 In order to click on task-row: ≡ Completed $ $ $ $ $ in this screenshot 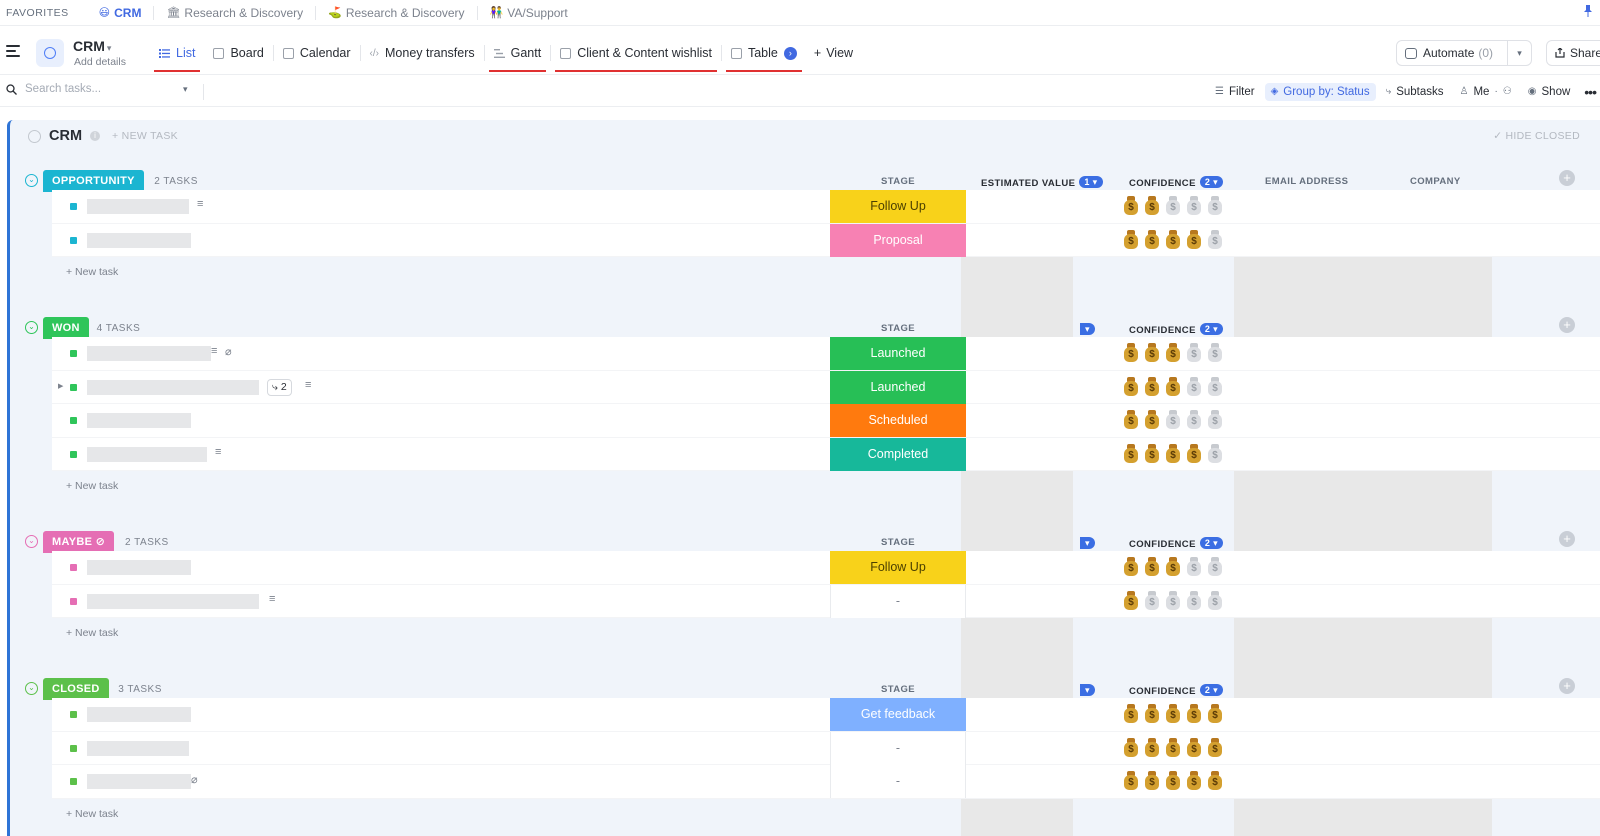, I will do `click(826, 454)`.